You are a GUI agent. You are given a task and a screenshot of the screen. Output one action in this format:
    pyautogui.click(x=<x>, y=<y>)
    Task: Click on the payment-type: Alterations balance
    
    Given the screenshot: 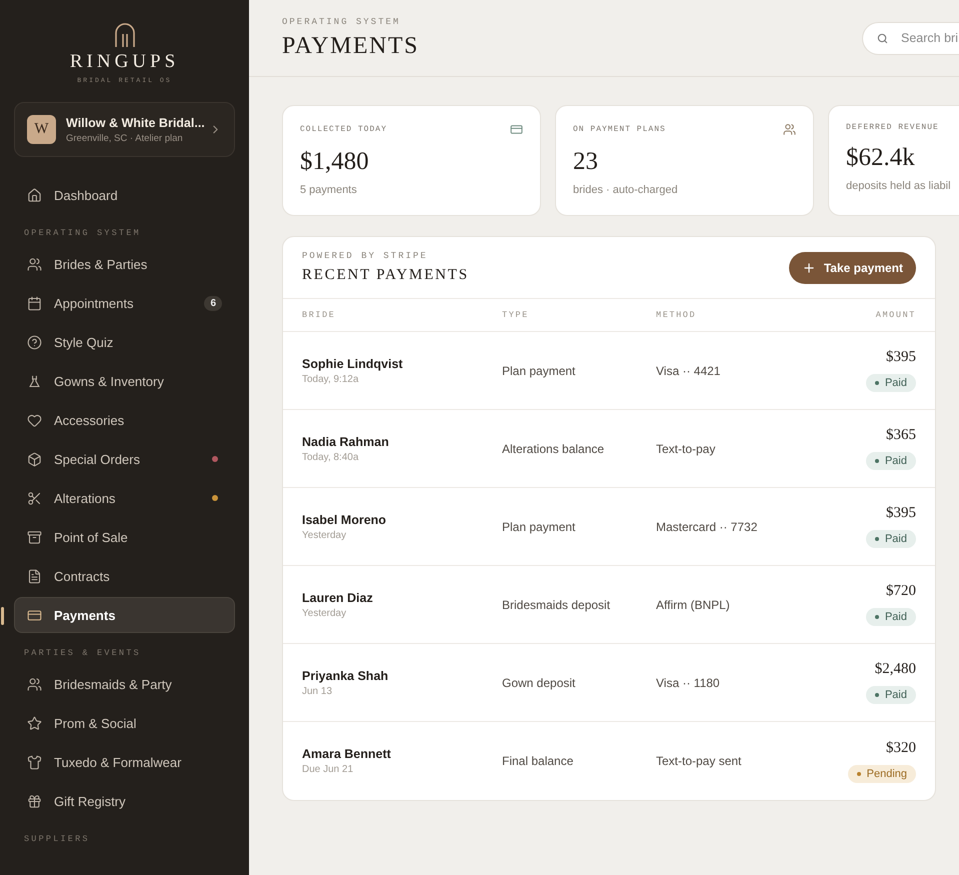 What is the action you would take?
    pyautogui.click(x=554, y=449)
    